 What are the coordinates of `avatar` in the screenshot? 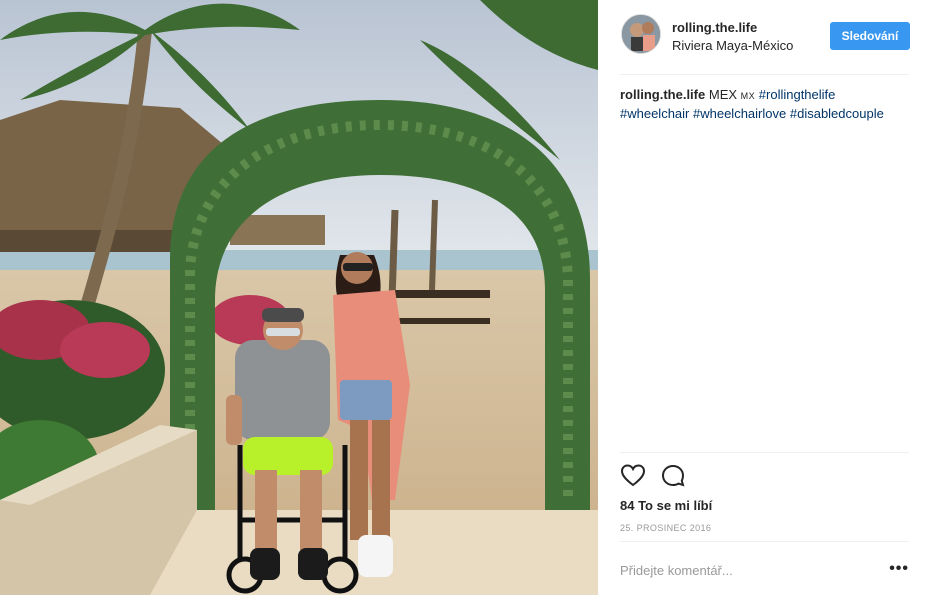 It's located at (641, 34).